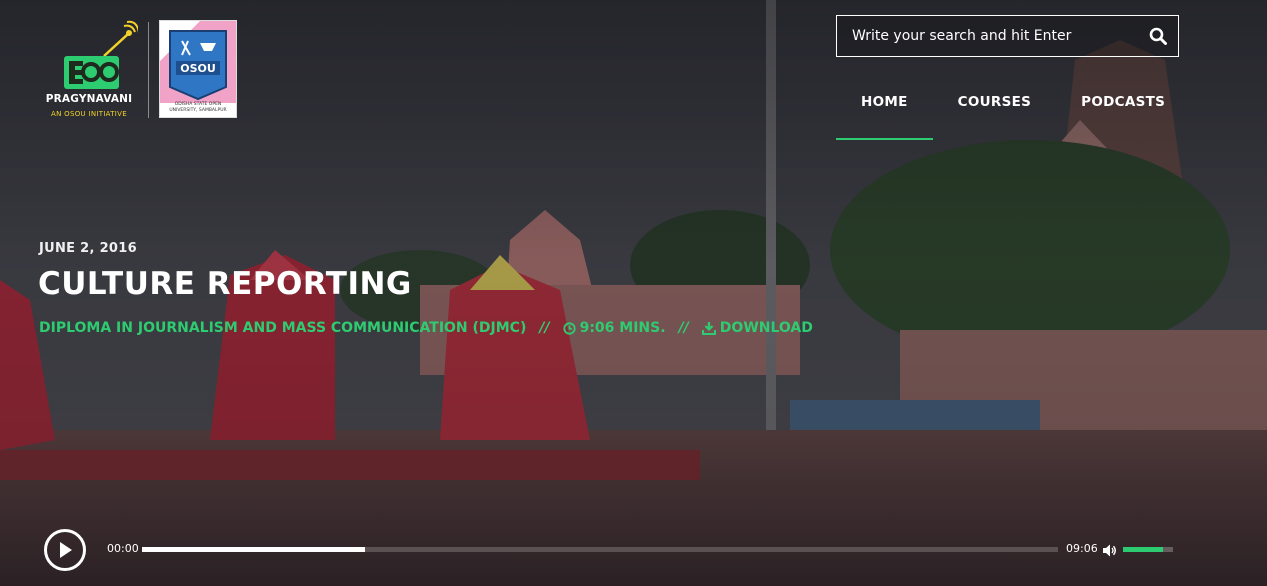 Image resolution: width=1267 pixels, height=586 pixels. I want to click on episode-date: JUNE 2, 2016, so click(88, 248).